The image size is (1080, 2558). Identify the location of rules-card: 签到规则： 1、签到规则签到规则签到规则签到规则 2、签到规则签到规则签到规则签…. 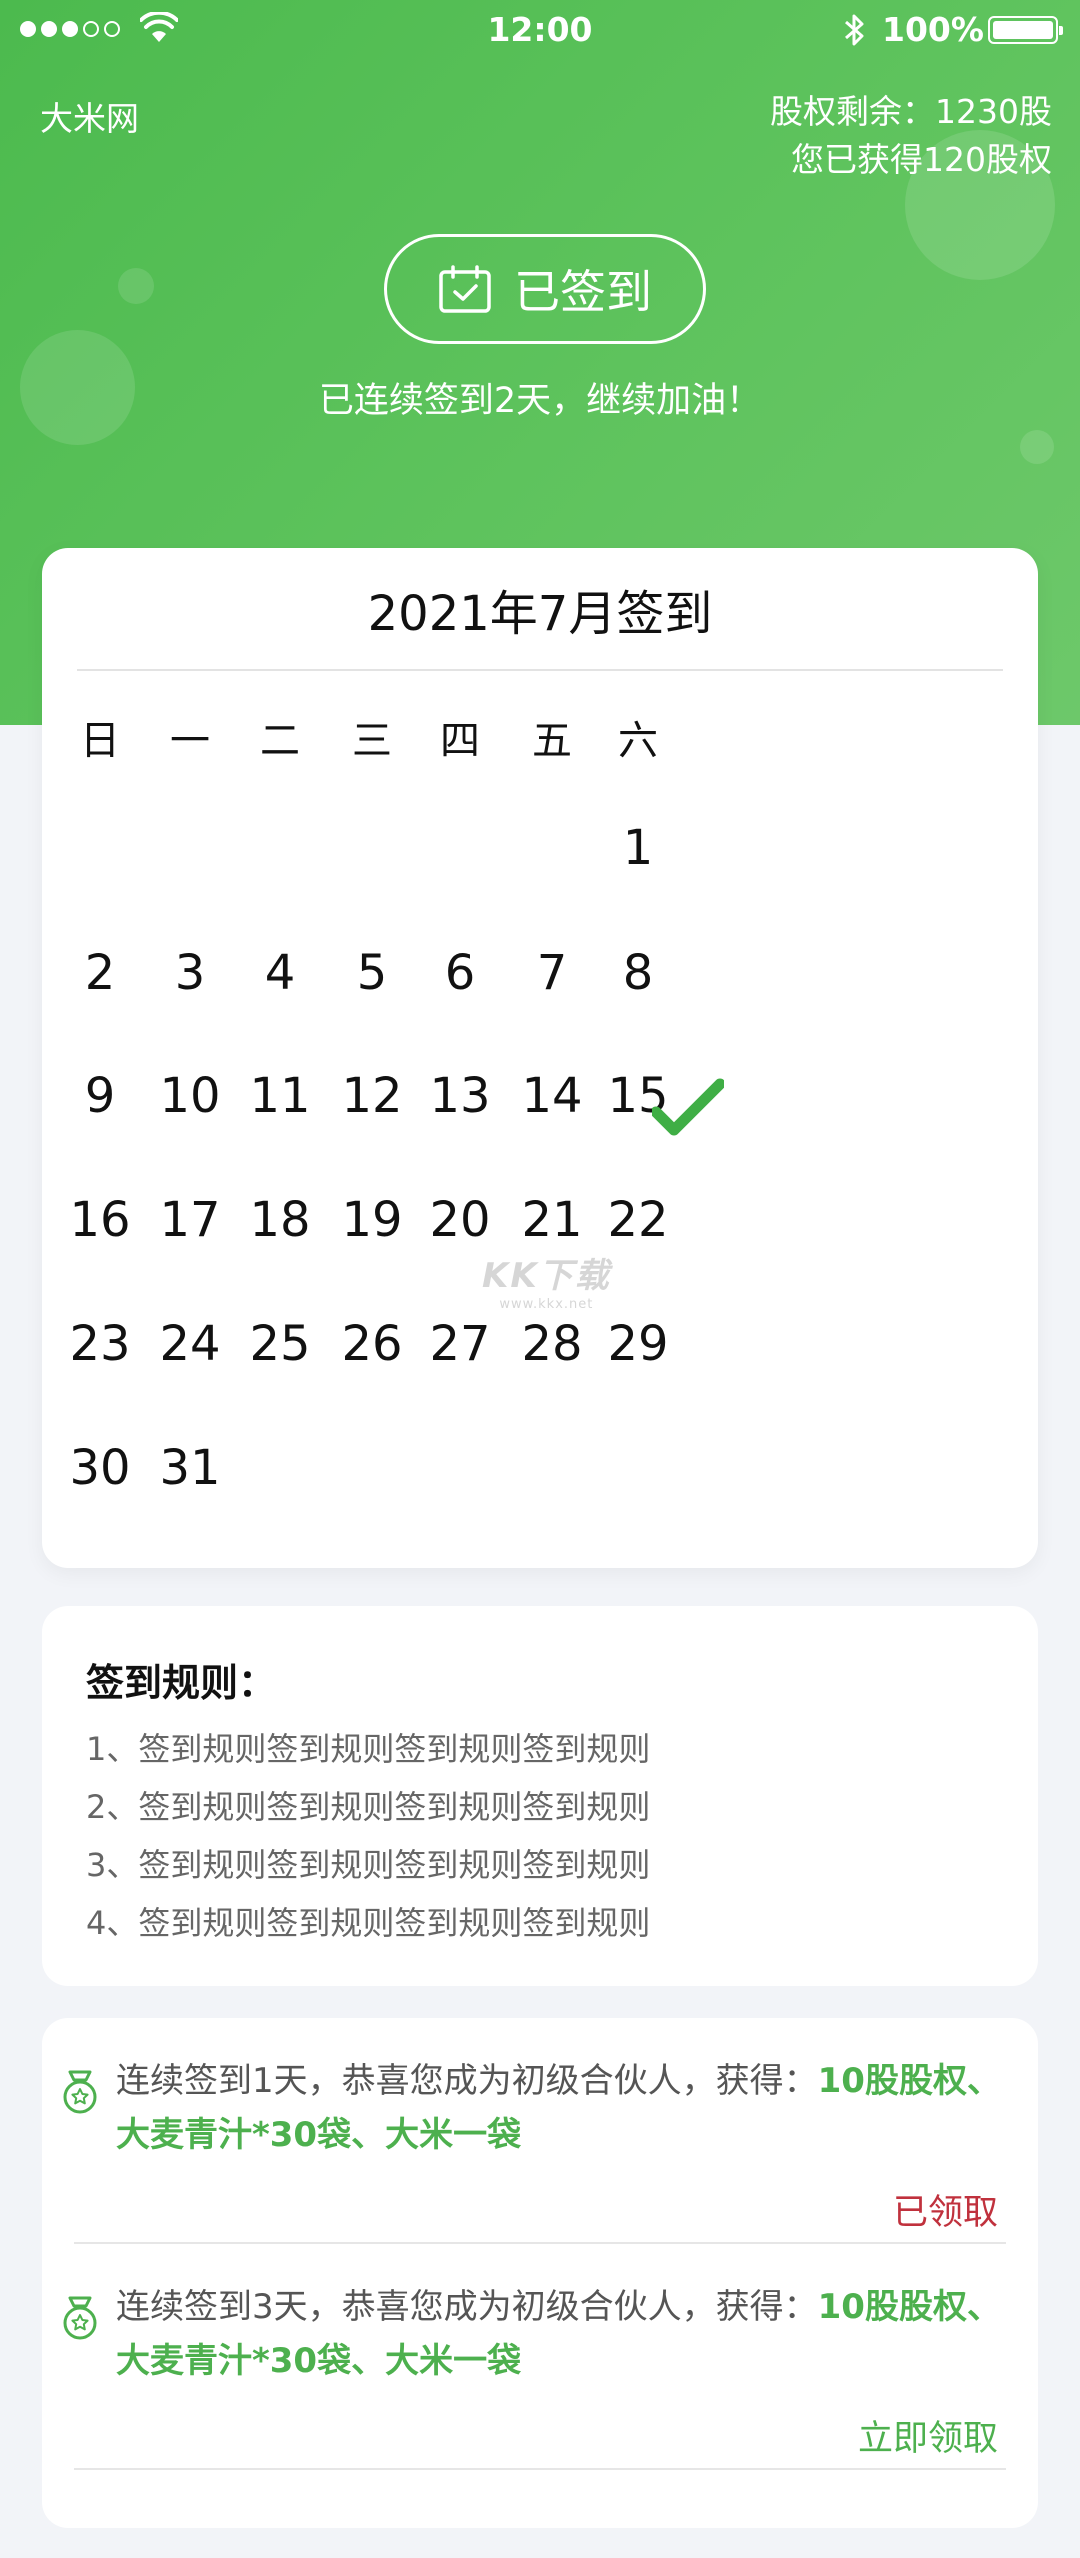
(540, 1796).